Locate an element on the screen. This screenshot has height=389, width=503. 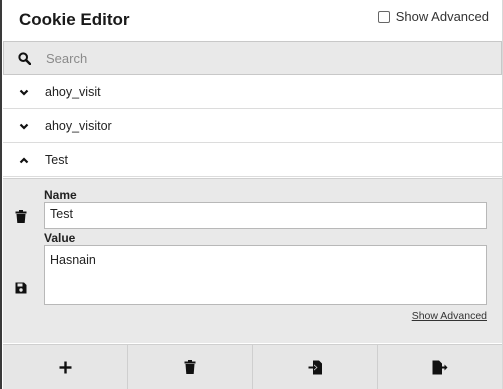
export-icon is located at coordinates (440, 367).